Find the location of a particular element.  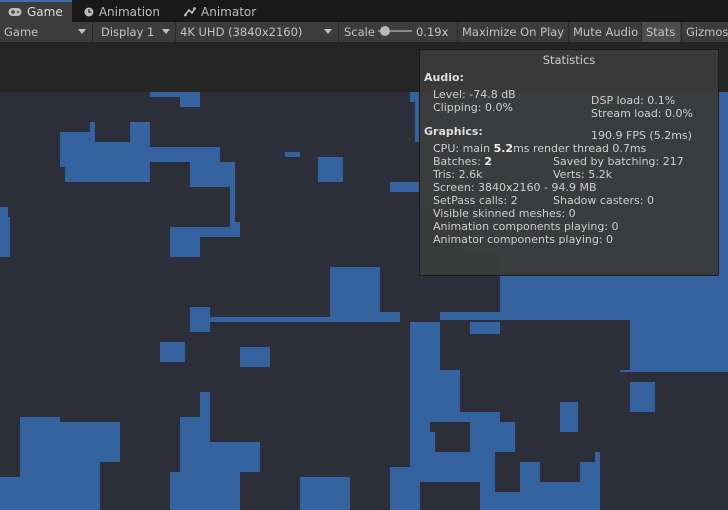

batches: Batches: 2 is located at coordinates (462, 161).